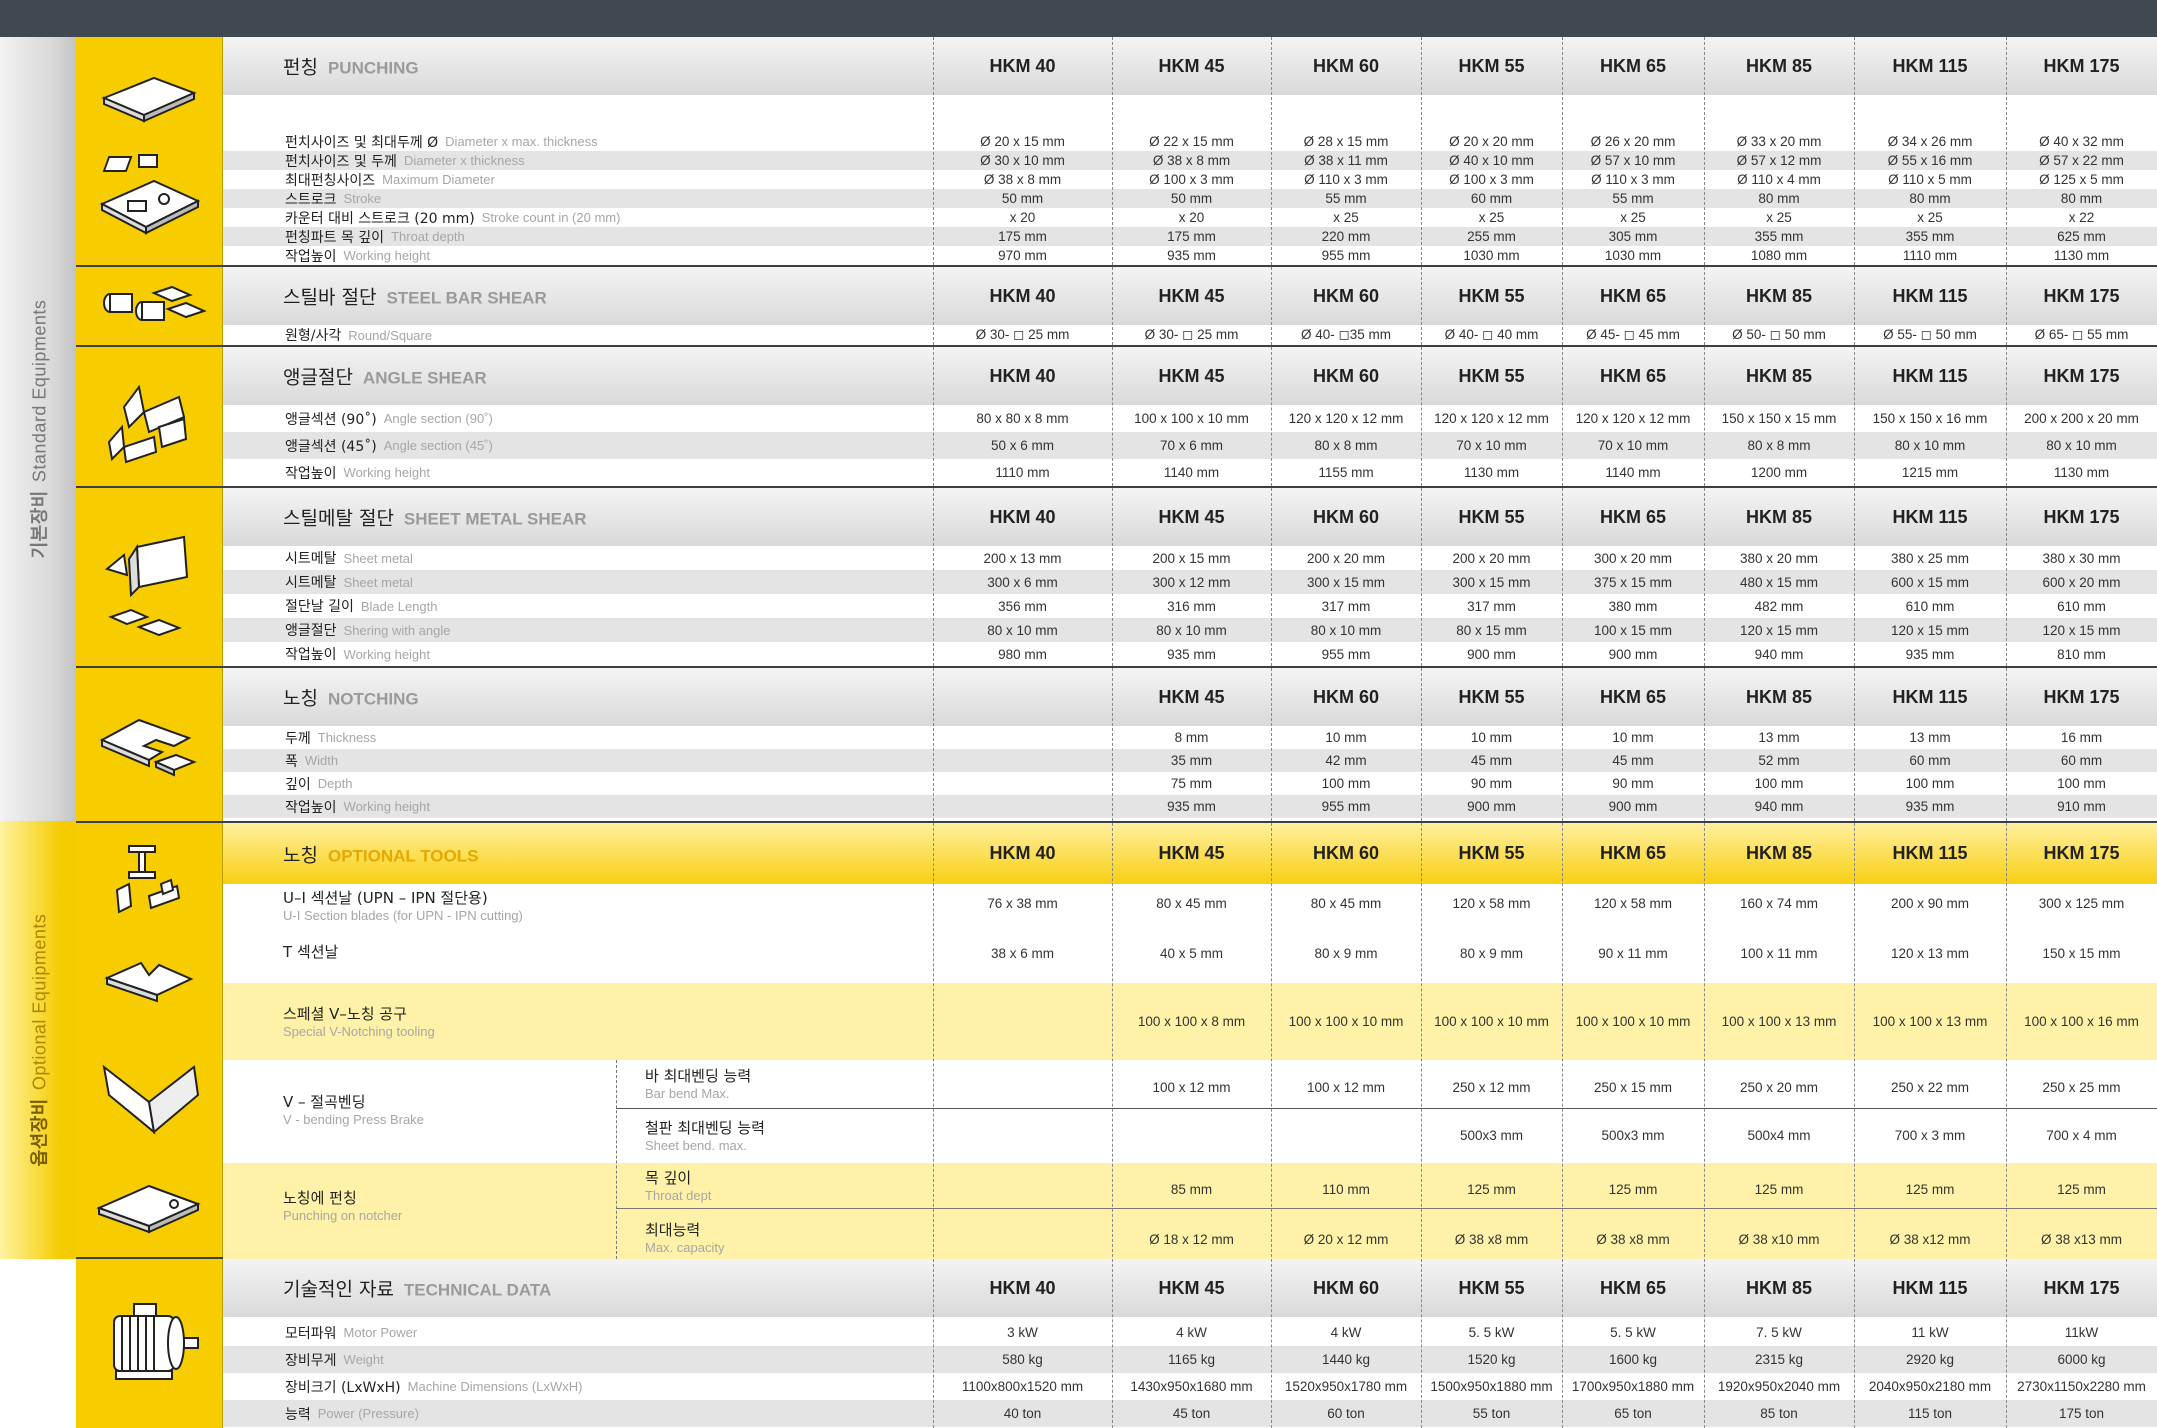 The image size is (2157, 1428). What do you see at coordinates (1930, 558) in the screenshot?
I see `spec-value: 380 x 25 mm` at bounding box center [1930, 558].